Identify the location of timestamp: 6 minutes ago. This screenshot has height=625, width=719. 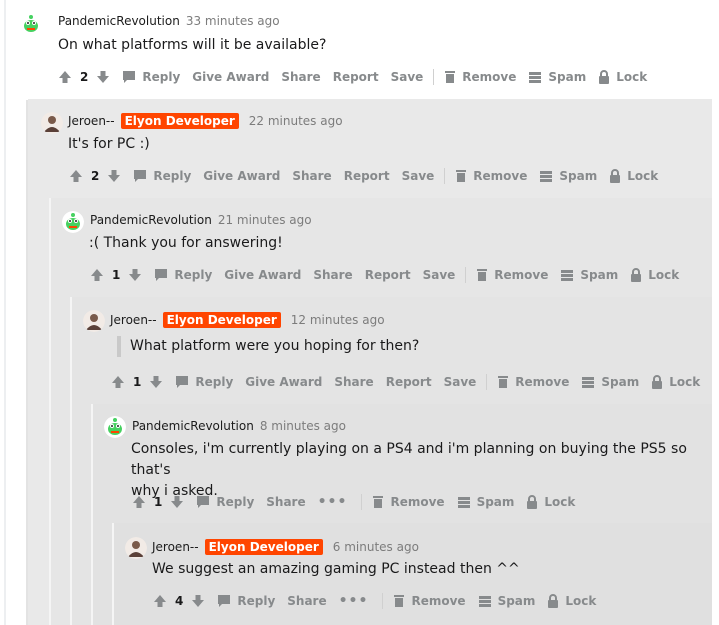
(376, 547).